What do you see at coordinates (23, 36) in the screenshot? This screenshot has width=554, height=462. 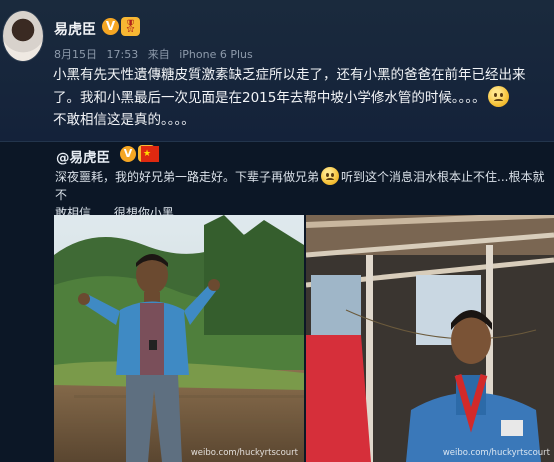 I see `avatar` at bounding box center [23, 36].